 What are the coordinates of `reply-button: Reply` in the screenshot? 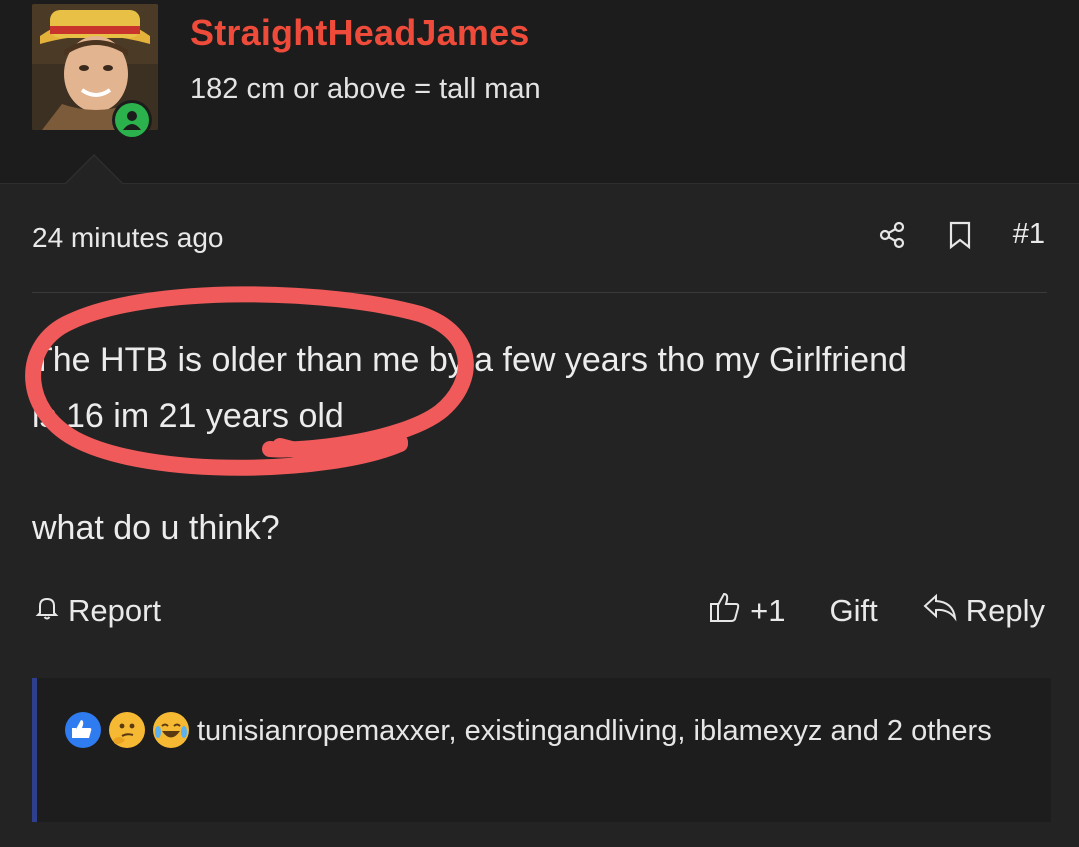 It's located at (983, 611).